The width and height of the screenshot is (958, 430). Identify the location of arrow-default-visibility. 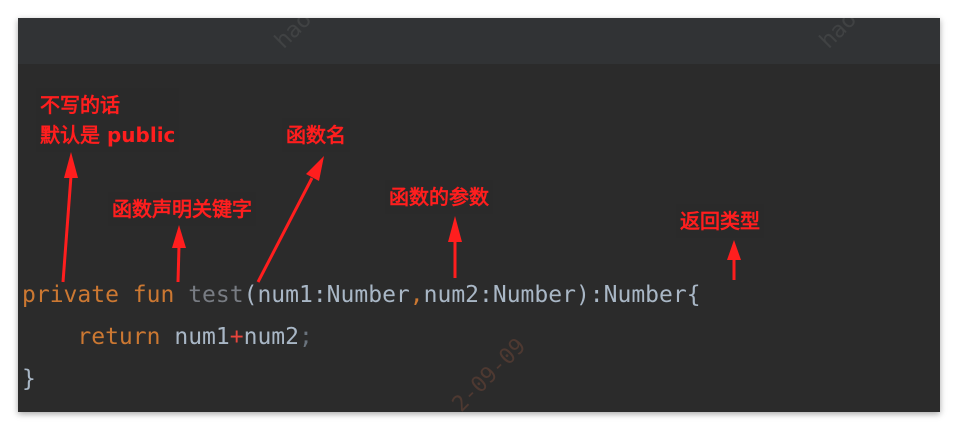
(69, 217).